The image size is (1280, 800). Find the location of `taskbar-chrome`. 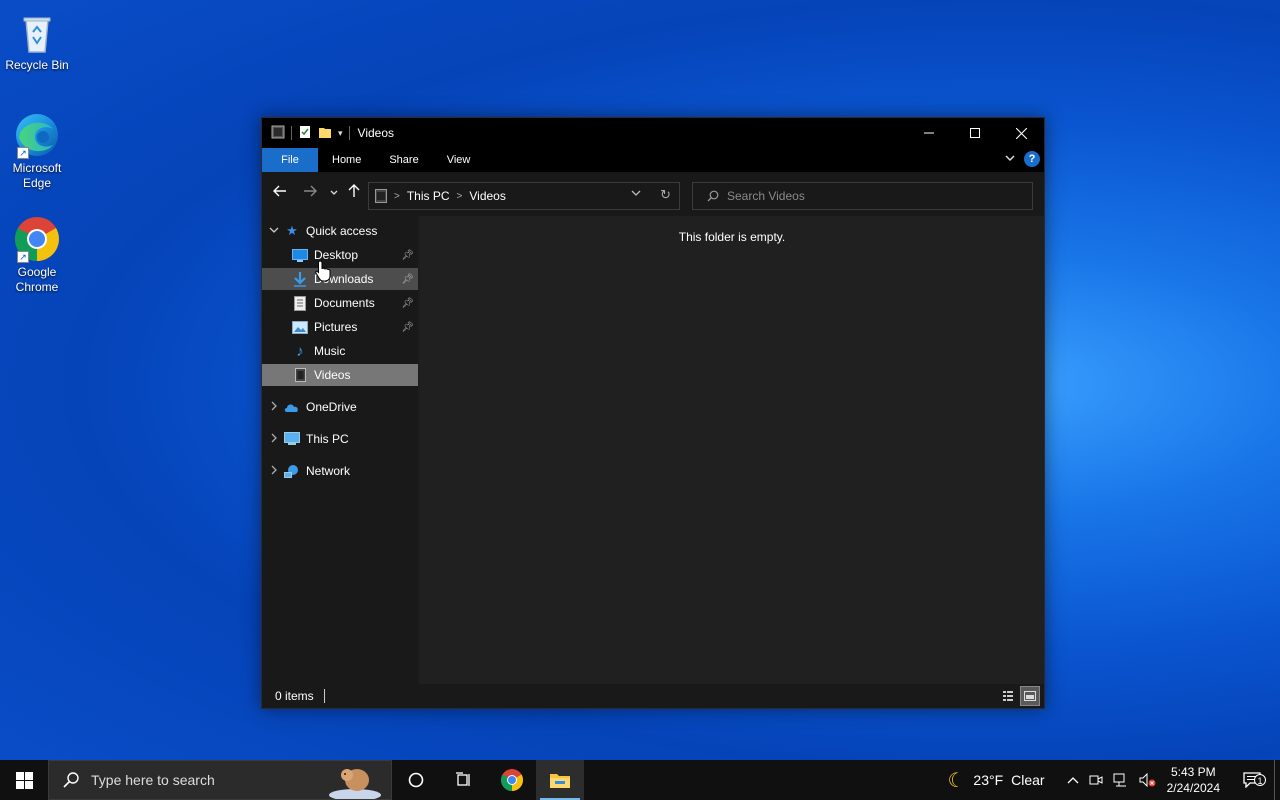

taskbar-chrome is located at coordinates (512, 780).